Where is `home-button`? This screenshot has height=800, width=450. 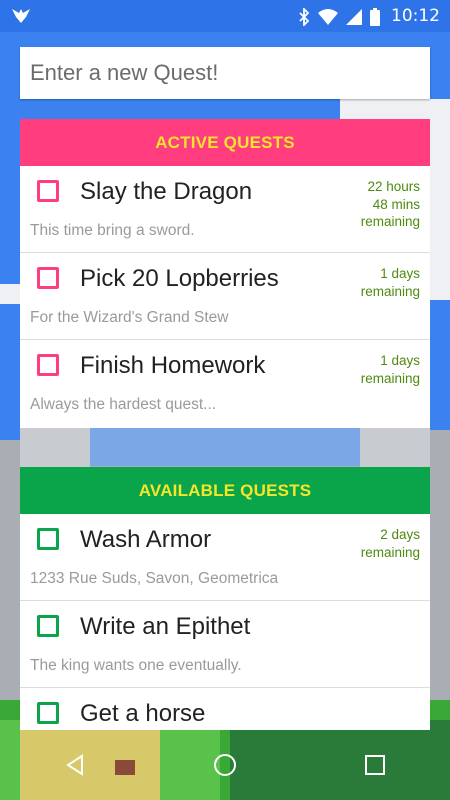
home-button is located at coordinates (225, 765).